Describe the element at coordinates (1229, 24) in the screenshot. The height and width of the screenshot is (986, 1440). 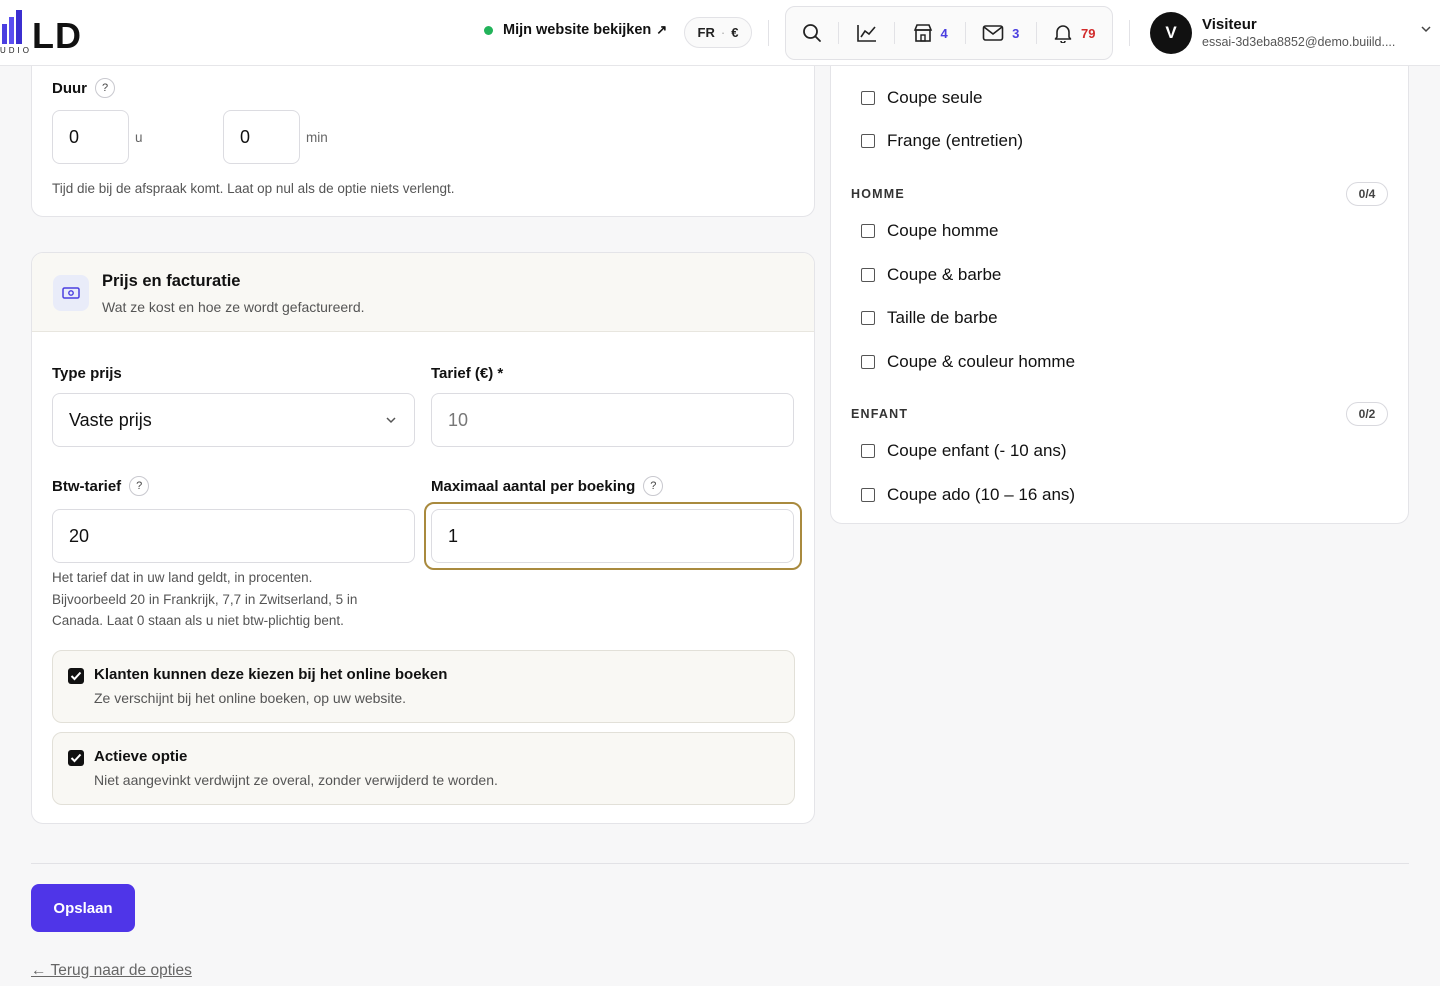
I see `user-name: Visiteur` at that location.